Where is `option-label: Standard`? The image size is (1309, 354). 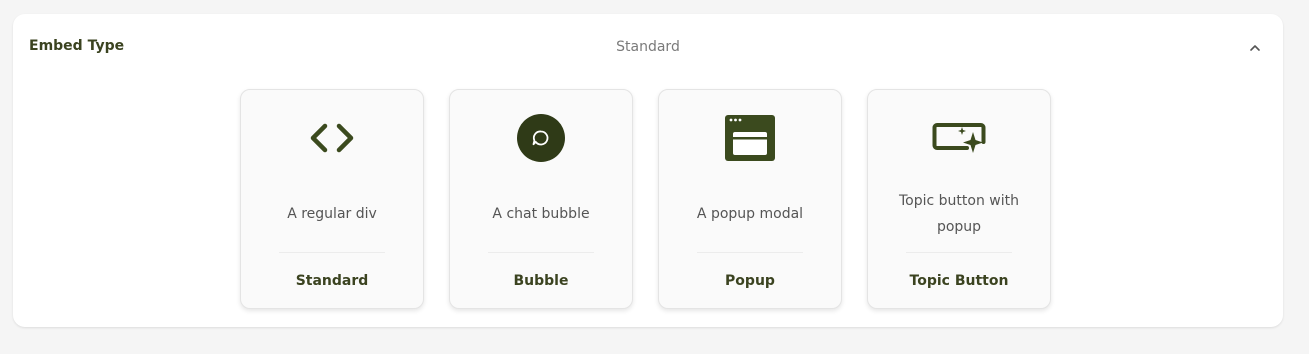
option-label: Standard is located at coordinates (332, 281).